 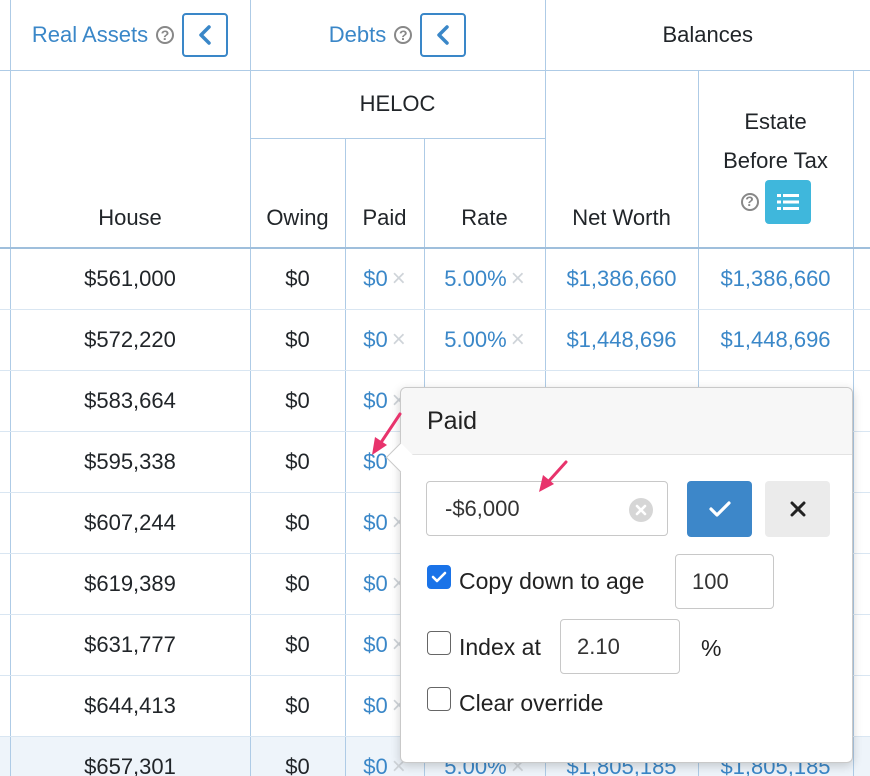 I want to click on house-cell: $561,000, so click(x=129, y=279).